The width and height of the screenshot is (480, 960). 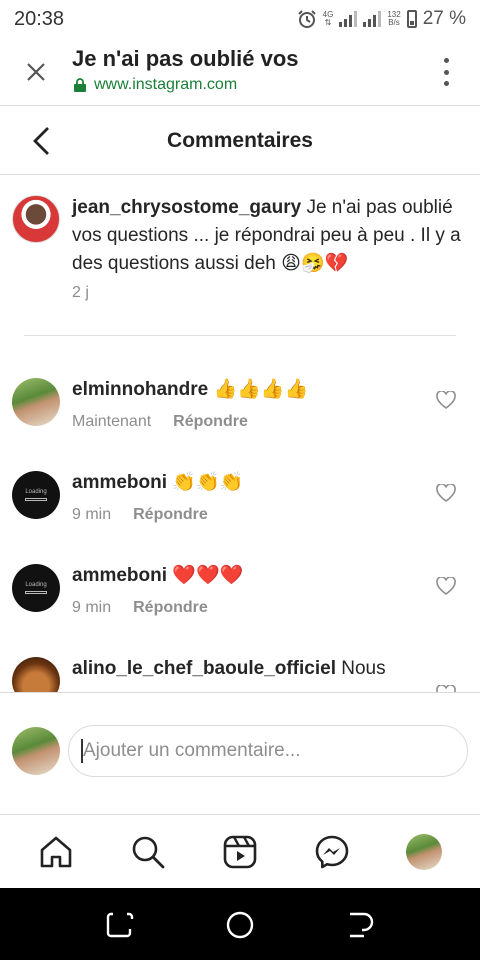 What do you see at coordinates (360, 925) in the screenshot?
I see `back-icon` at bounding box center [360, 925].